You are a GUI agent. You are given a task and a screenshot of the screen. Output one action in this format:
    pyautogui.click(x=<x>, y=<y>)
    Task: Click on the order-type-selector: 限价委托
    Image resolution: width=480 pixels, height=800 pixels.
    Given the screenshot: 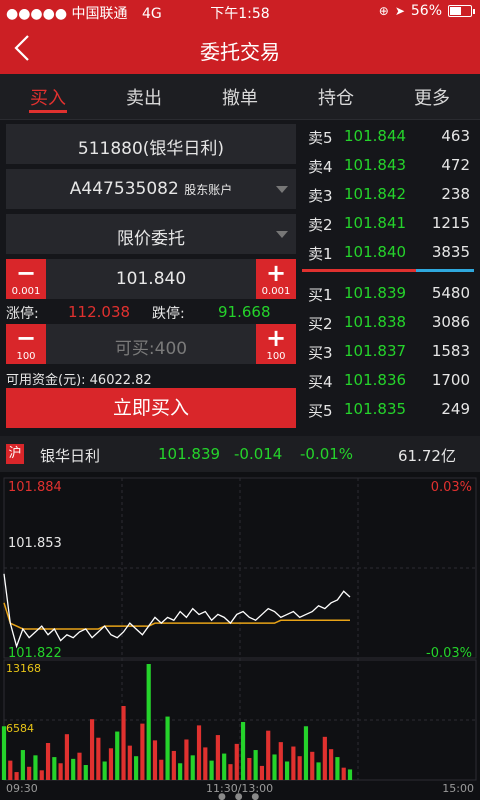 What is the action you would take?
    pyautogui.click(x=151, y=234)
    